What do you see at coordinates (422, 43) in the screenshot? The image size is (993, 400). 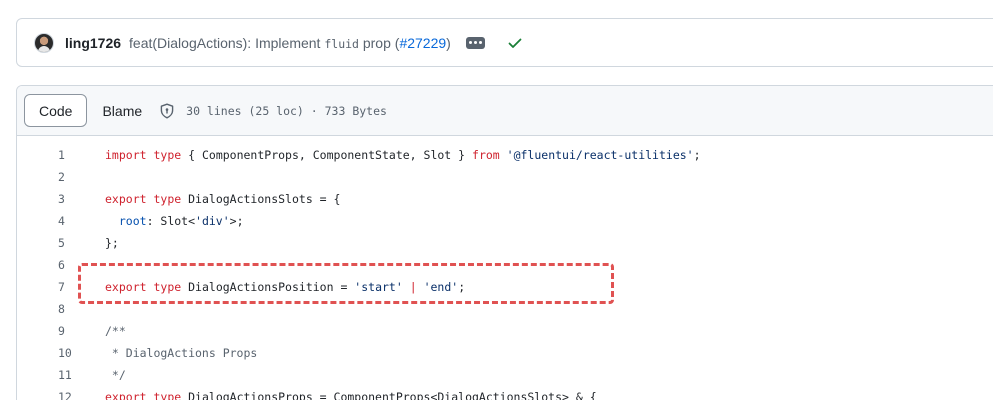 I see `pr-link: #27229` at bounding box center [422, 43].